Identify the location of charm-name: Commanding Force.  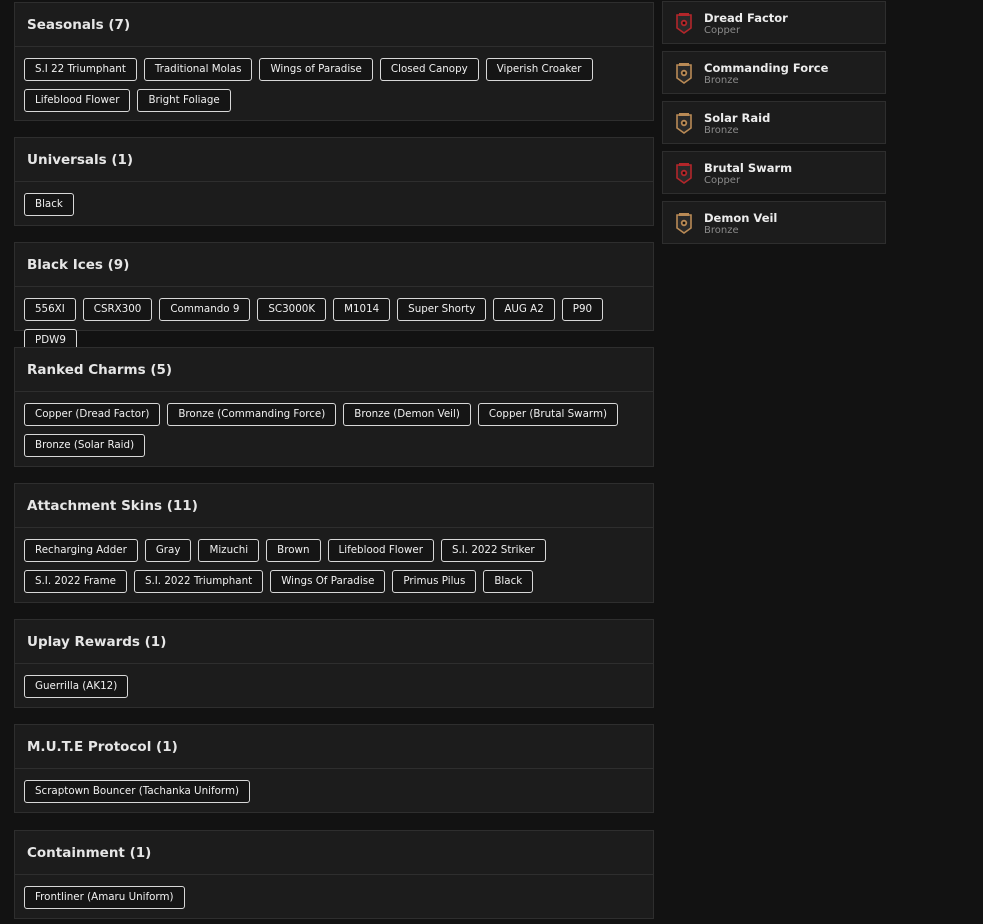
(766, 68).